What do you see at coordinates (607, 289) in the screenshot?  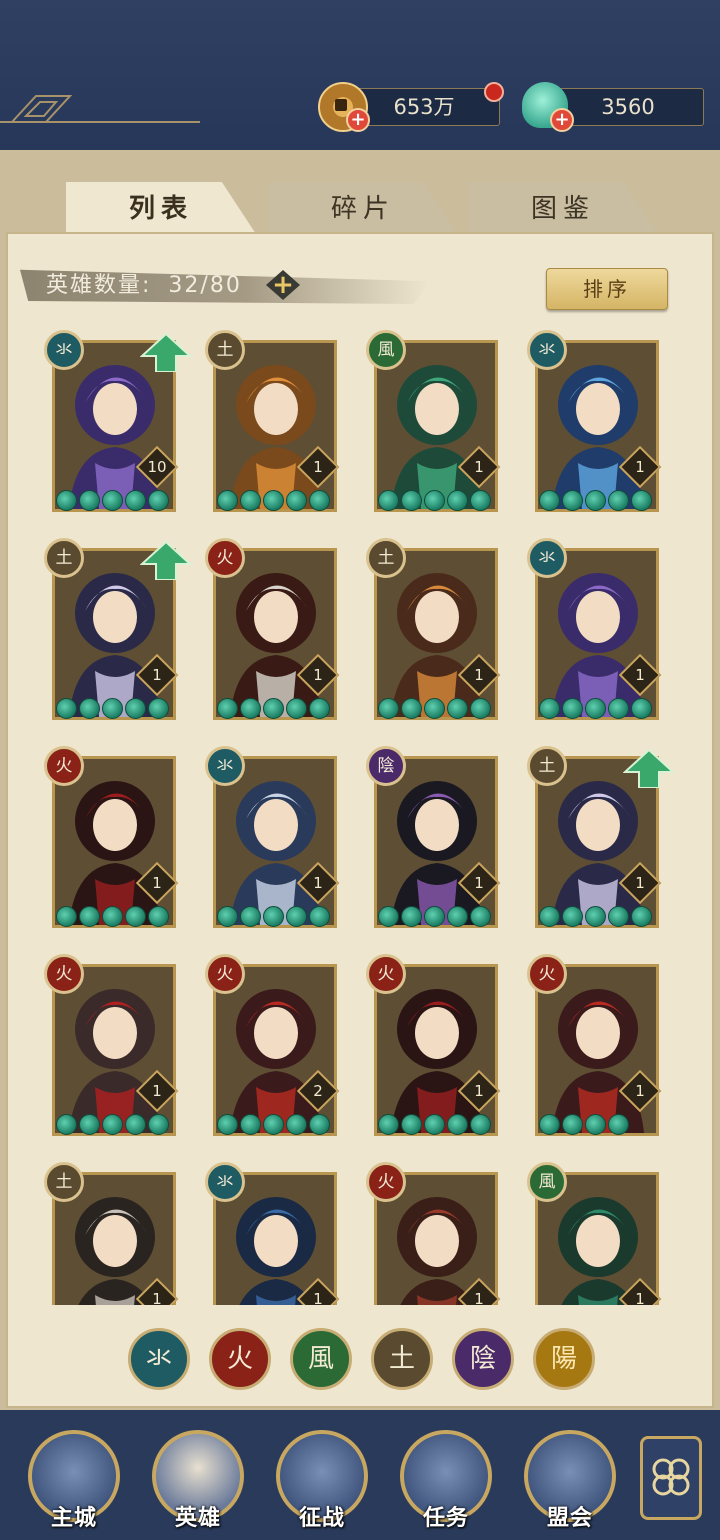 I see `sort-button: 排序` at bounding box center [607, 289].